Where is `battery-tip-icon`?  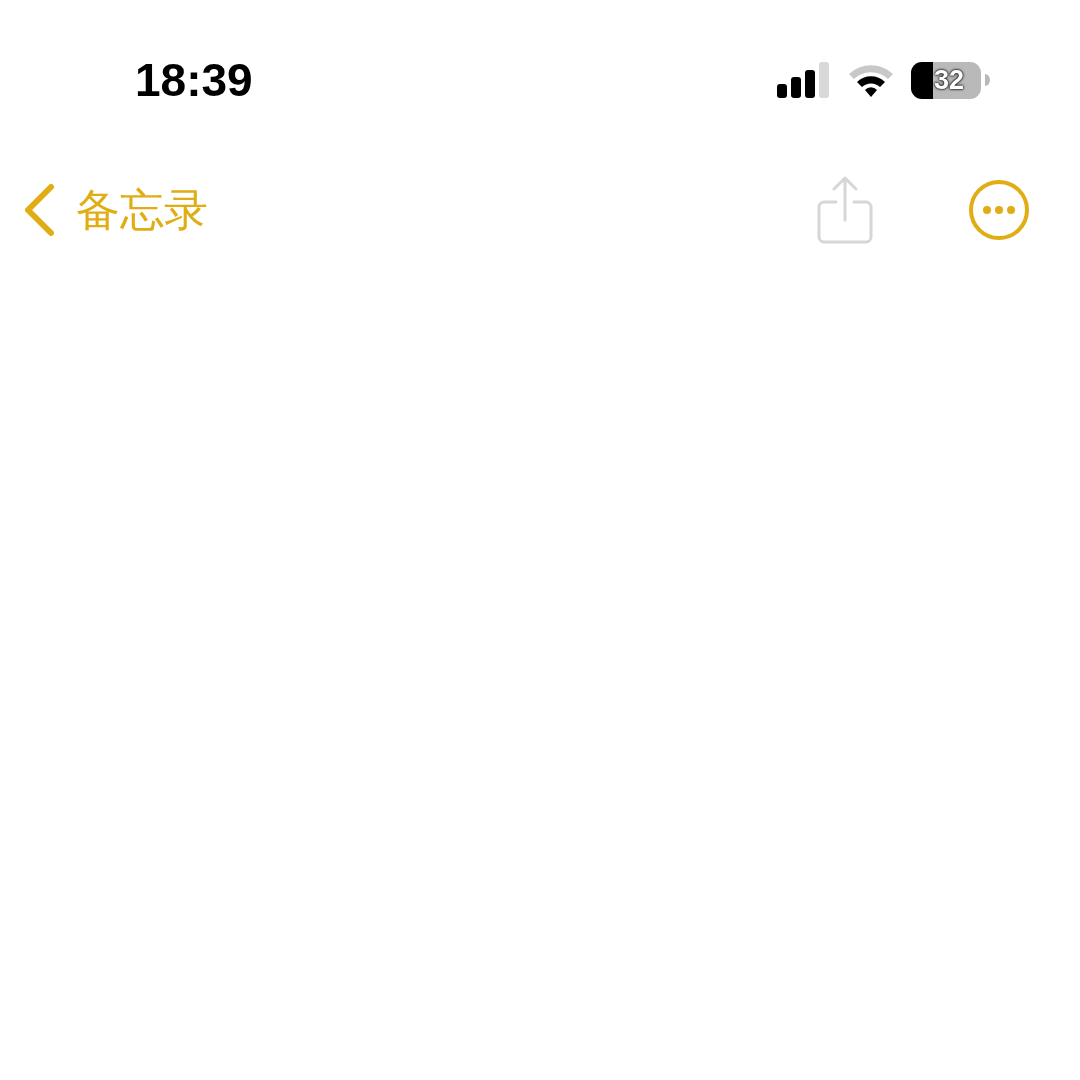
battery-tip-icon is located at coordinates (987, 80).